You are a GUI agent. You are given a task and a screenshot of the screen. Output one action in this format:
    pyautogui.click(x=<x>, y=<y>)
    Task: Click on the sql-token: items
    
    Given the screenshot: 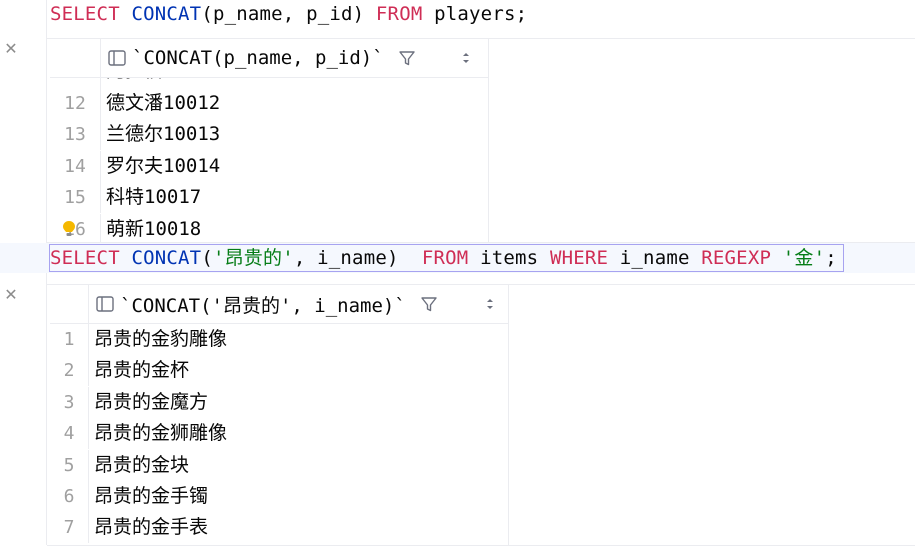 What is the action you would take?
    pyautogui.click(x=509, y=258)
    